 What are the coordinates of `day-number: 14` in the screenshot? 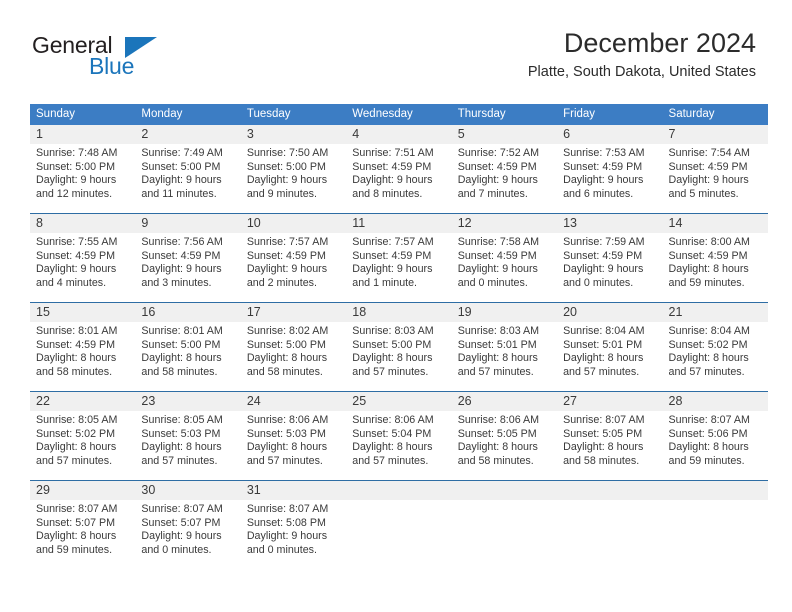 It's located at (715, 223).